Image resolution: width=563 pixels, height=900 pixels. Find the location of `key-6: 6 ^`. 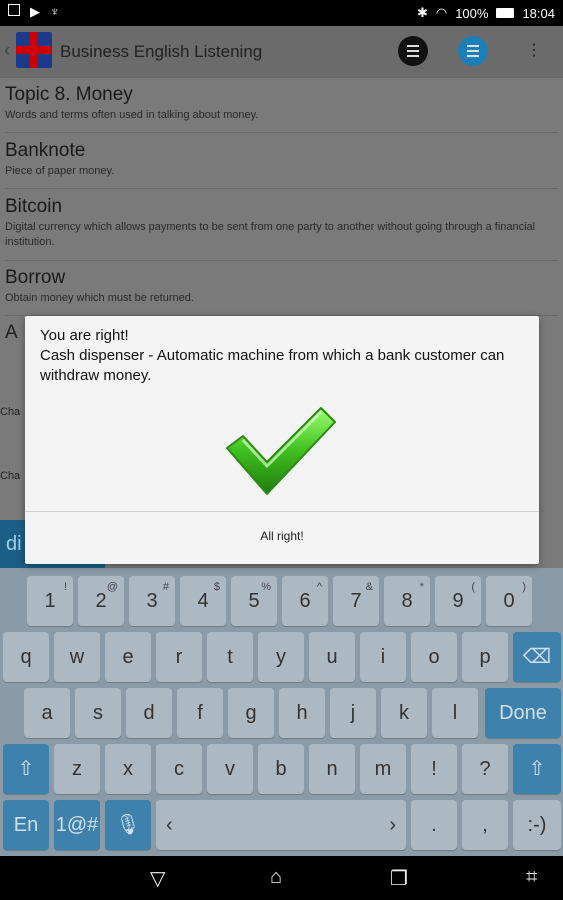

key-6: 6 ^ is located at coordinates (305, 601).